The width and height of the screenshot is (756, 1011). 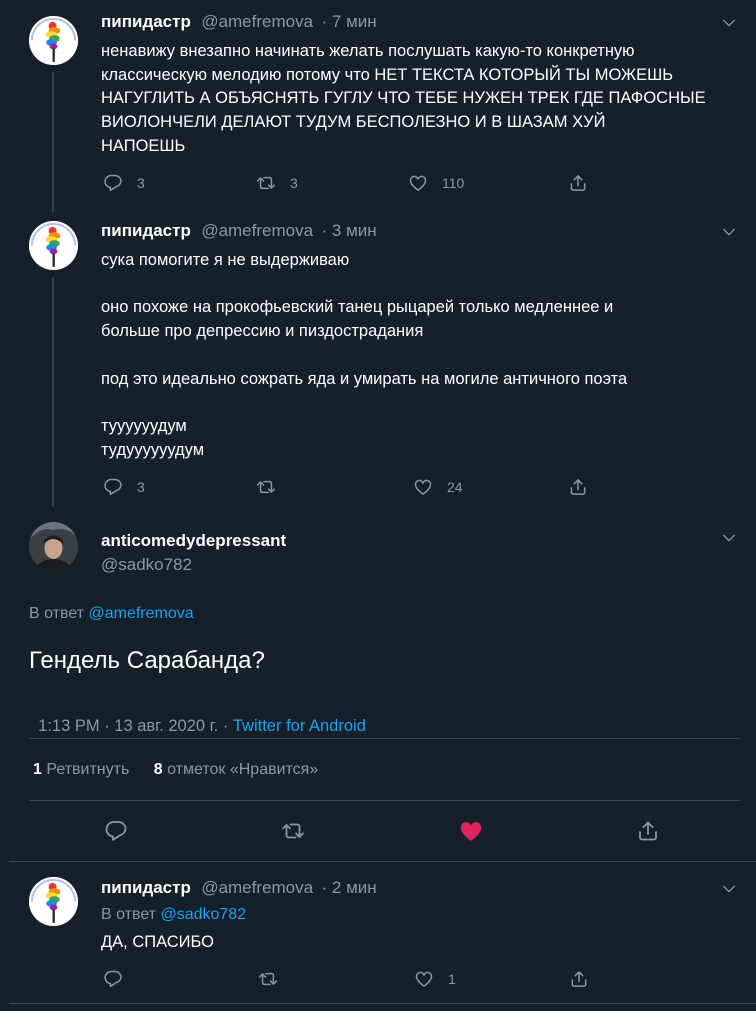 I want to click on like-button: 24, so click(x=438, y=487).